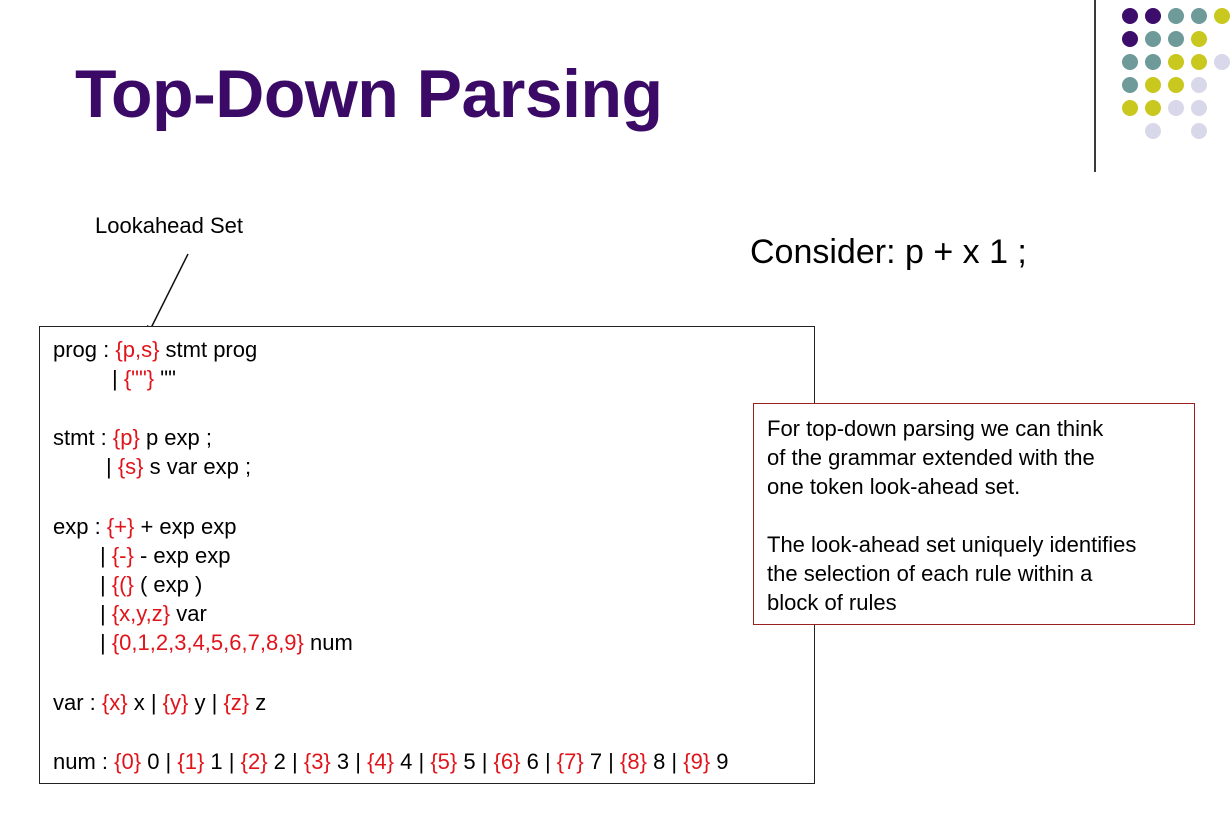  Describe the element at coordinates (570, 761) in the screenshot. I see `lookahead-set: {7}` at that location.